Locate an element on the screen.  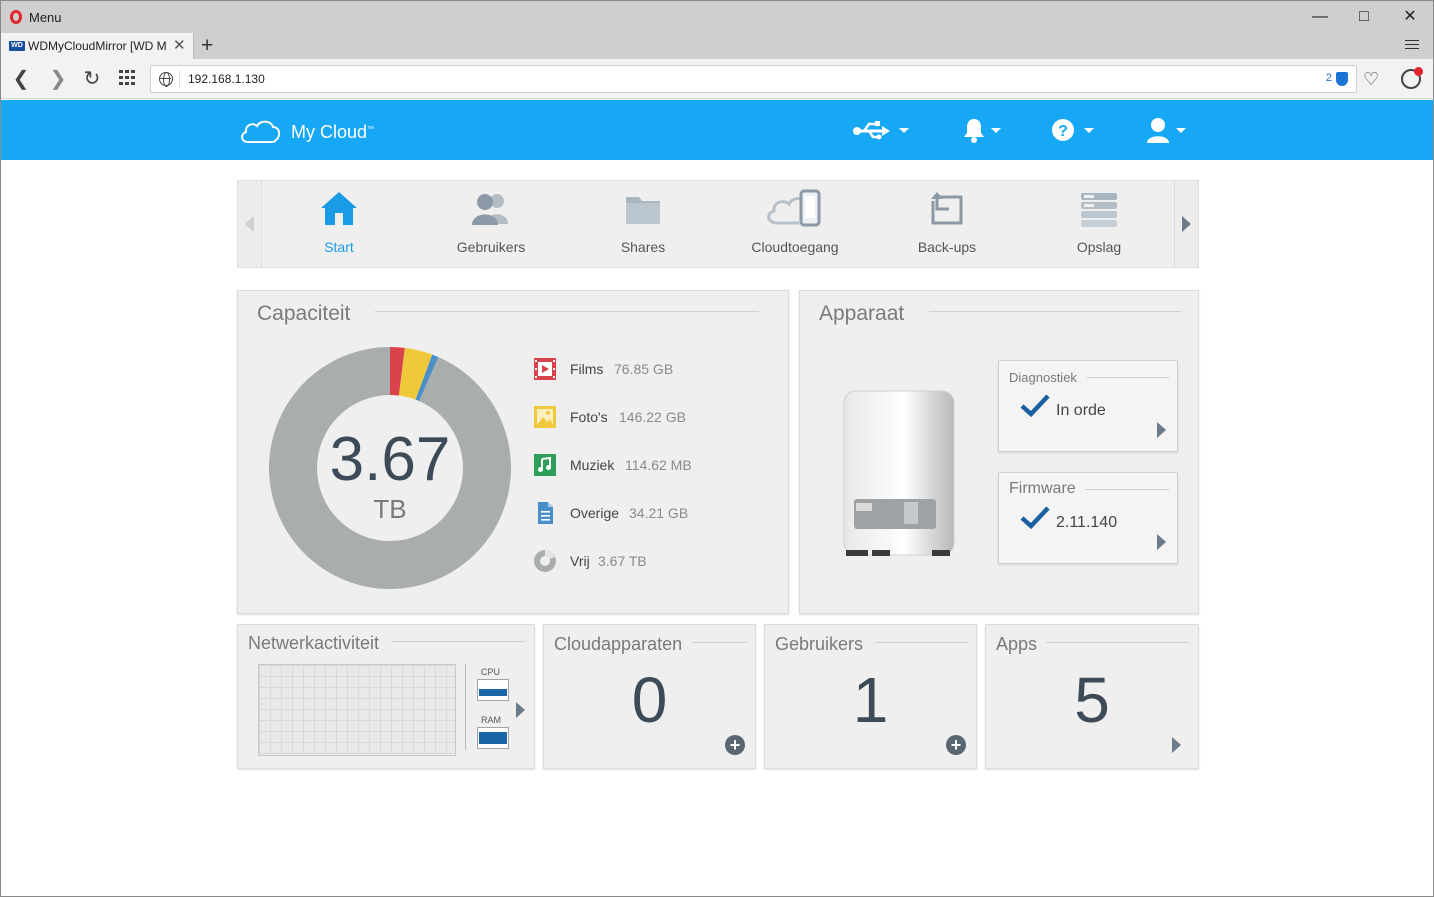
apps-panel: Apps 5 is located at coordinates (1092, 696).